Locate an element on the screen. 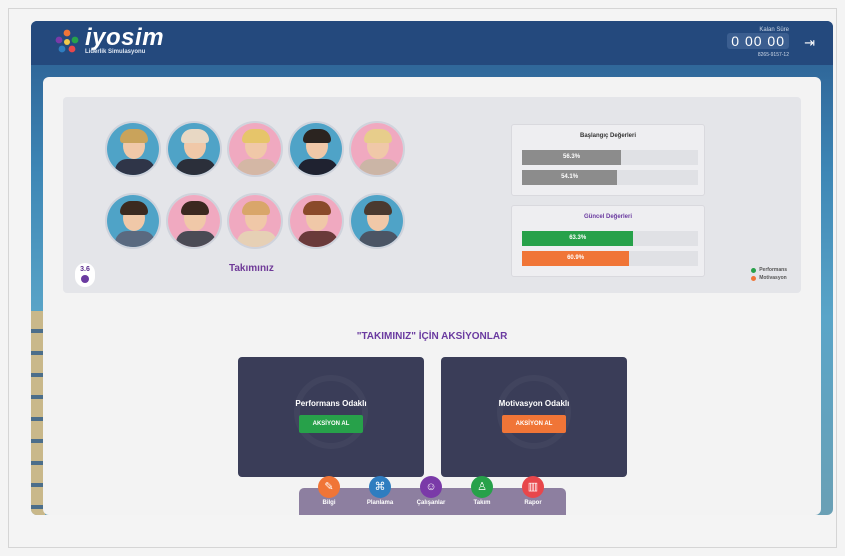 Image resolution: width=845 pixels, height=556 pixels. motivation-action-card: Motivasyon Odaklı AKSİYON AL is located at coordinates (534, 417).